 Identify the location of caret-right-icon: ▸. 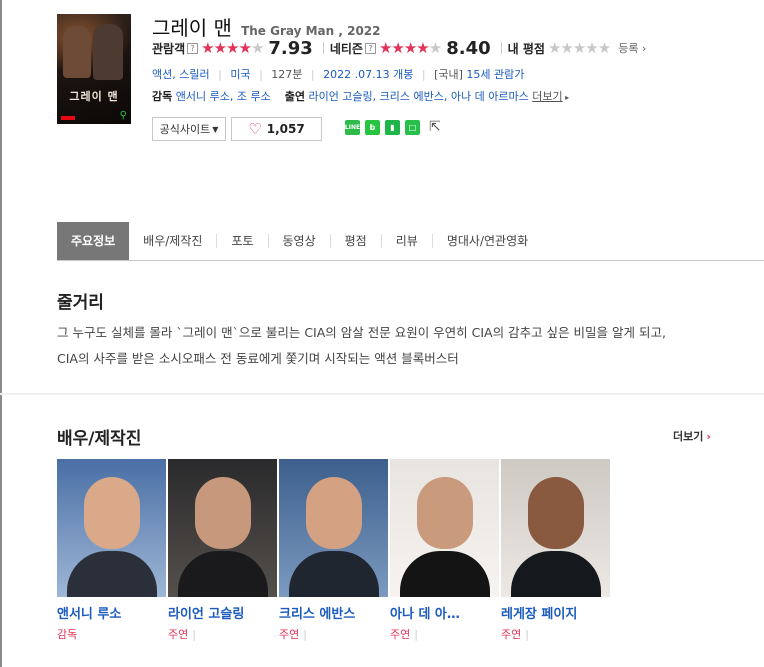
(566, 97).